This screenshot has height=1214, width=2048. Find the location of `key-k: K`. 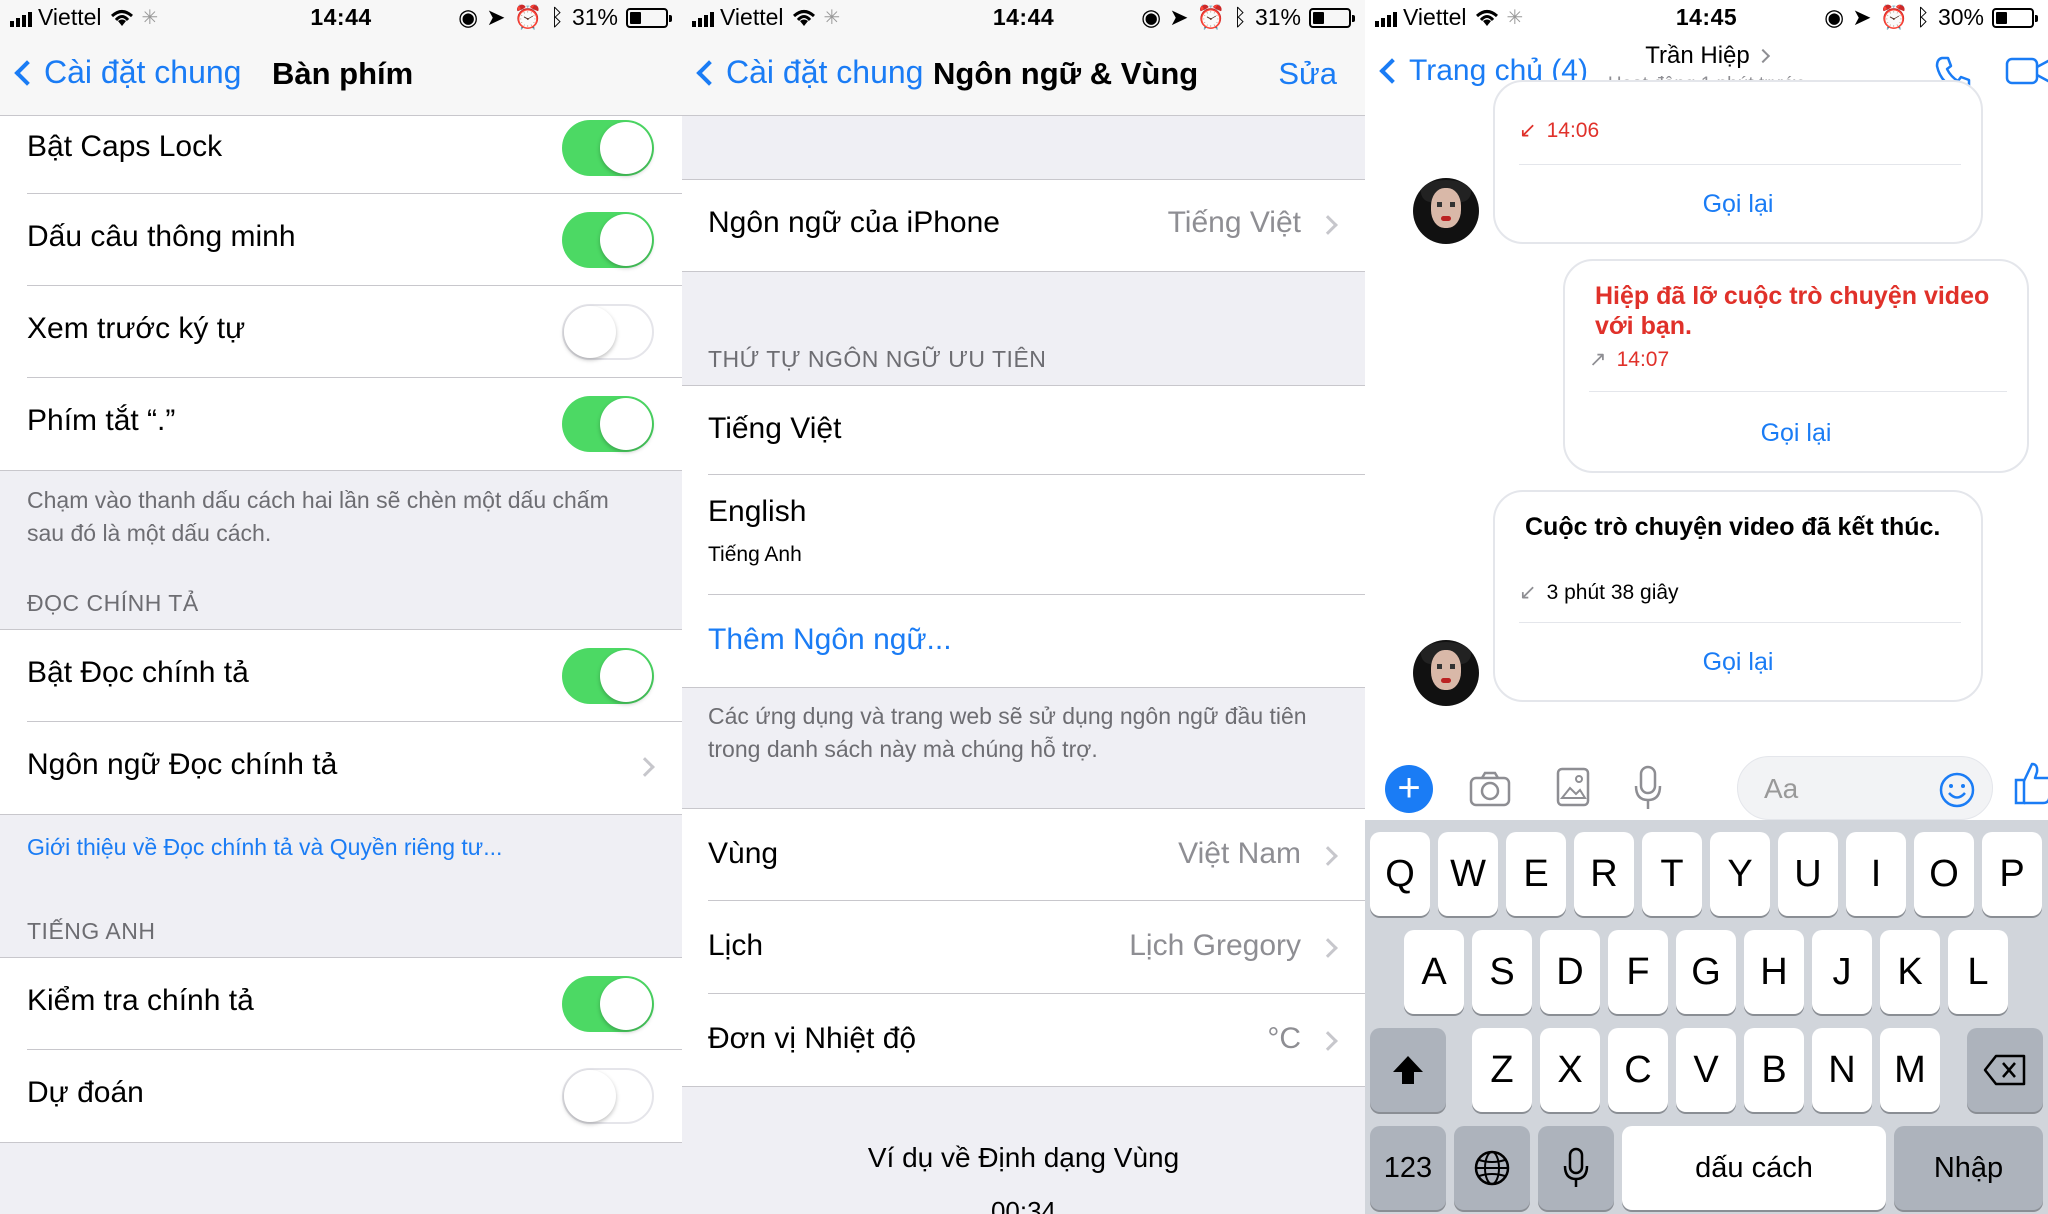

key-k: K is located at coordinates (1910, 972).